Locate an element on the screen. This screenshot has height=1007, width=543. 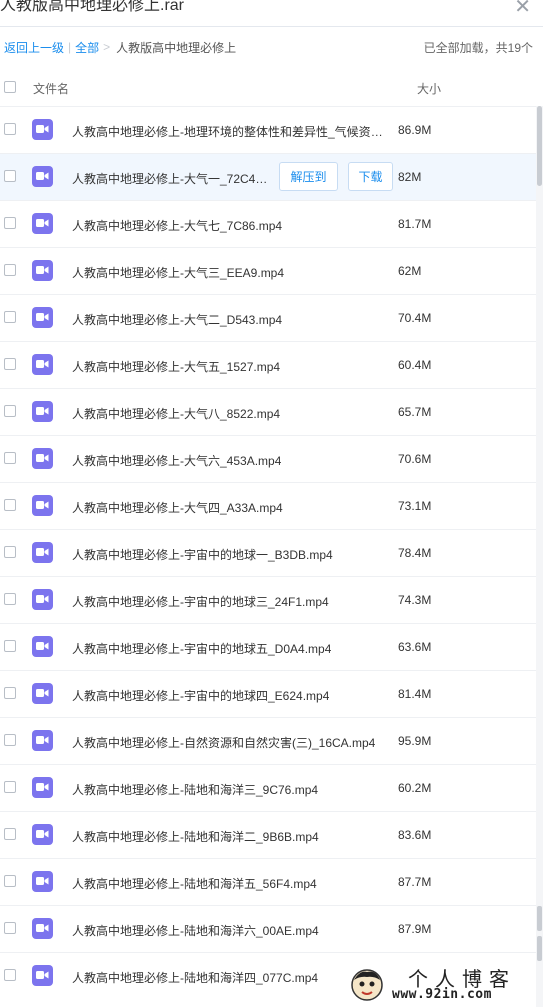
file-row: 人教高中地理必修上-大气八_8522.mp4 65.7M is located at coordinates (271, 411).